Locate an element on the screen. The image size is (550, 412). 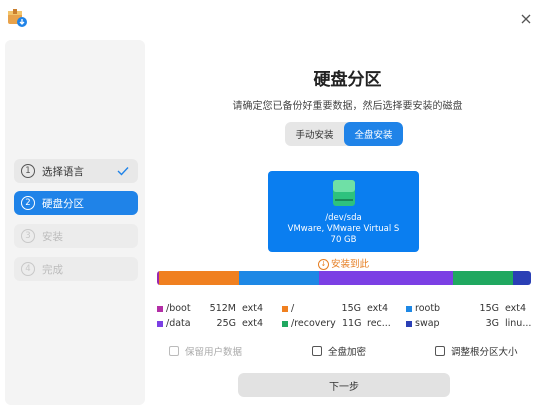
option-label: 全盘加密 is located at coordinates (347, 352).